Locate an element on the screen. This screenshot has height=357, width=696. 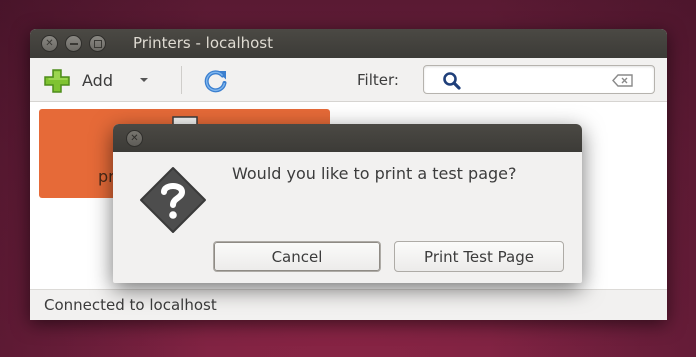
add-button-label: Add is located at coordinates (97, 80).